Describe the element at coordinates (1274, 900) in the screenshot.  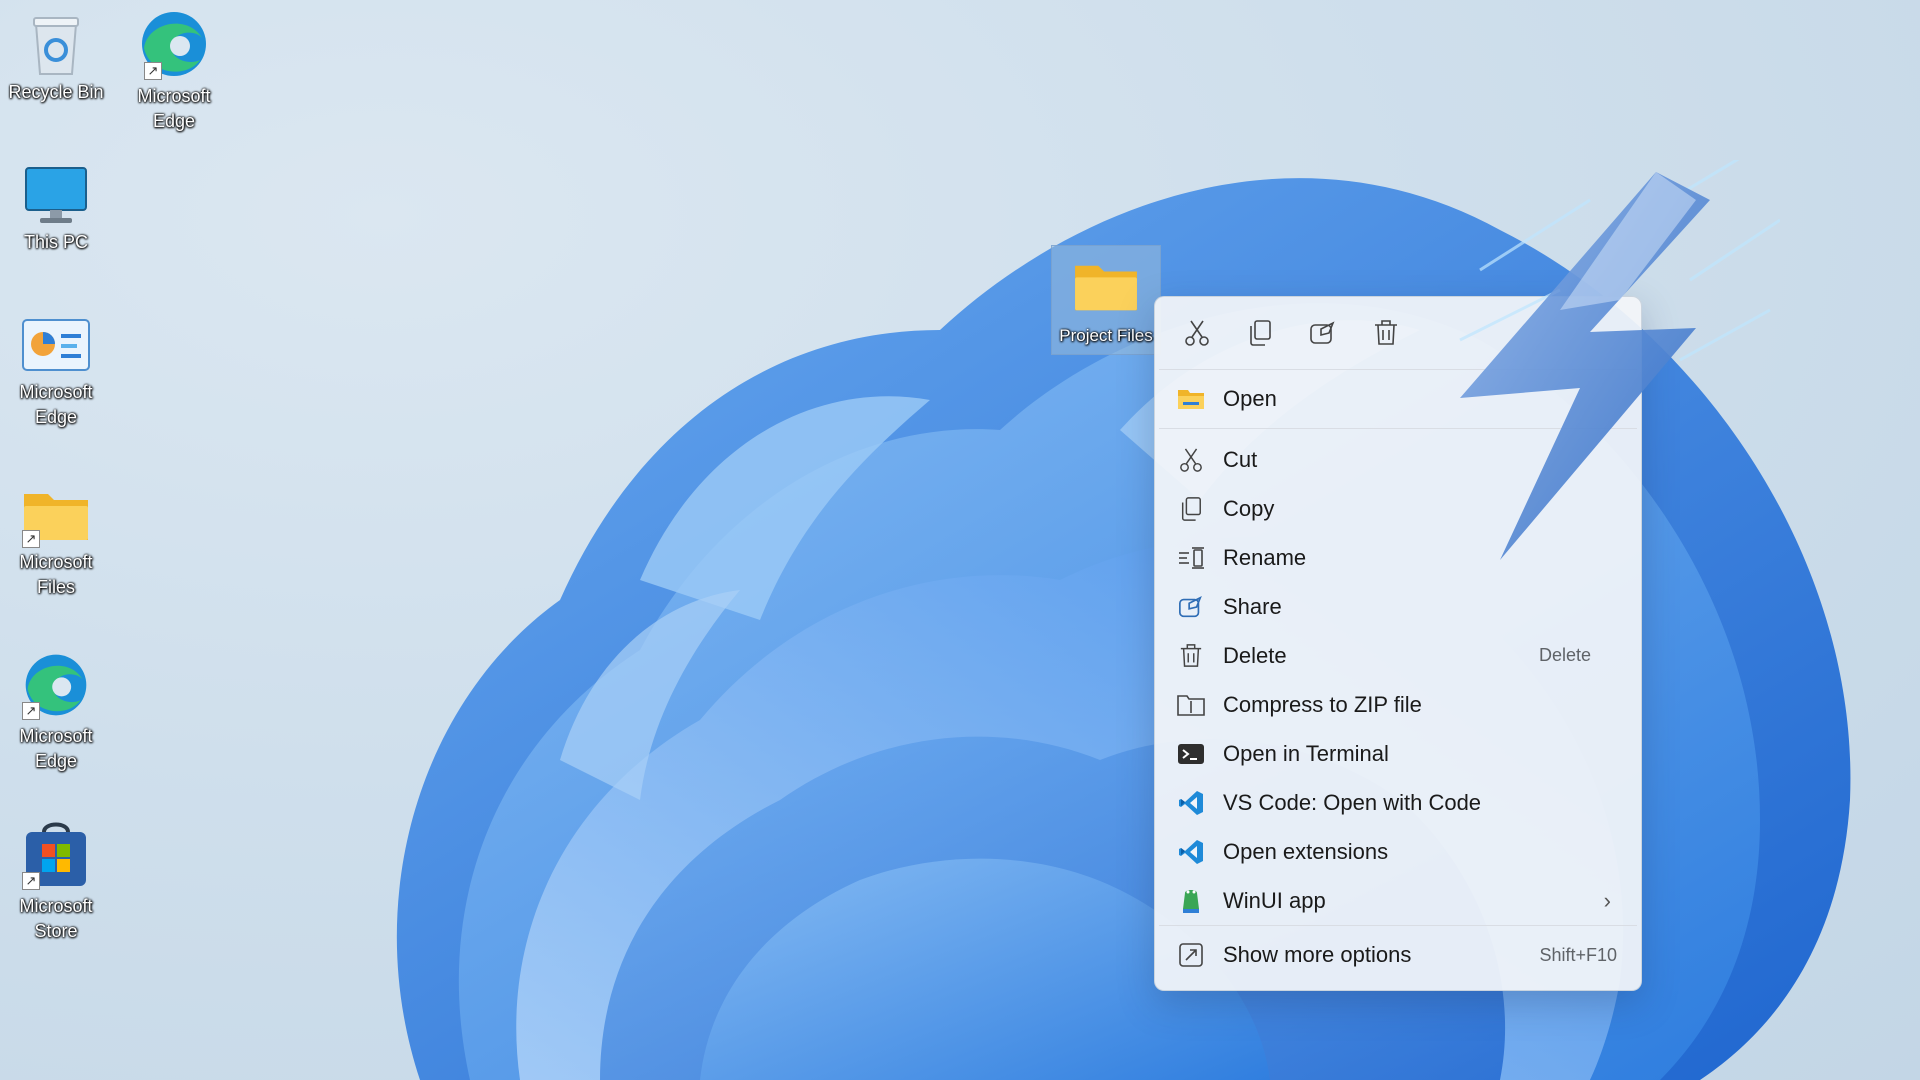
I see `menu-item-label: WinUI app` at that location.